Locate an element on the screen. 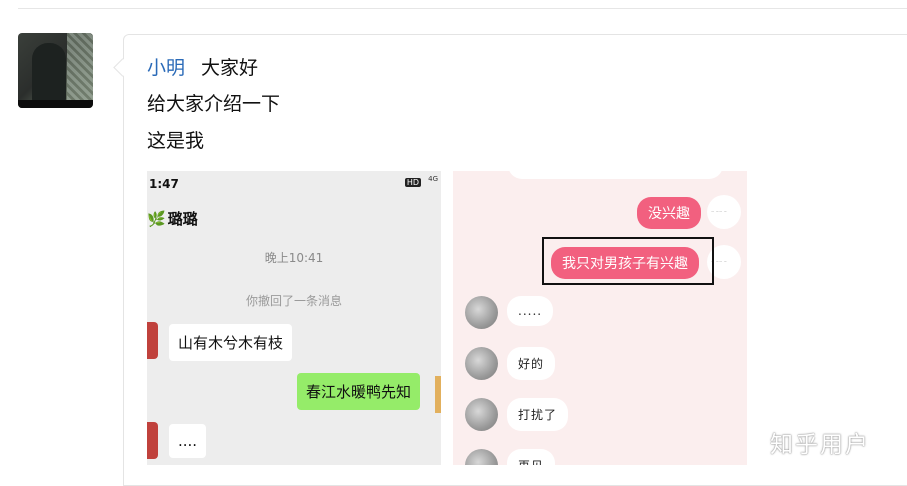  avatar-figure is located at coordinates (49, 73).